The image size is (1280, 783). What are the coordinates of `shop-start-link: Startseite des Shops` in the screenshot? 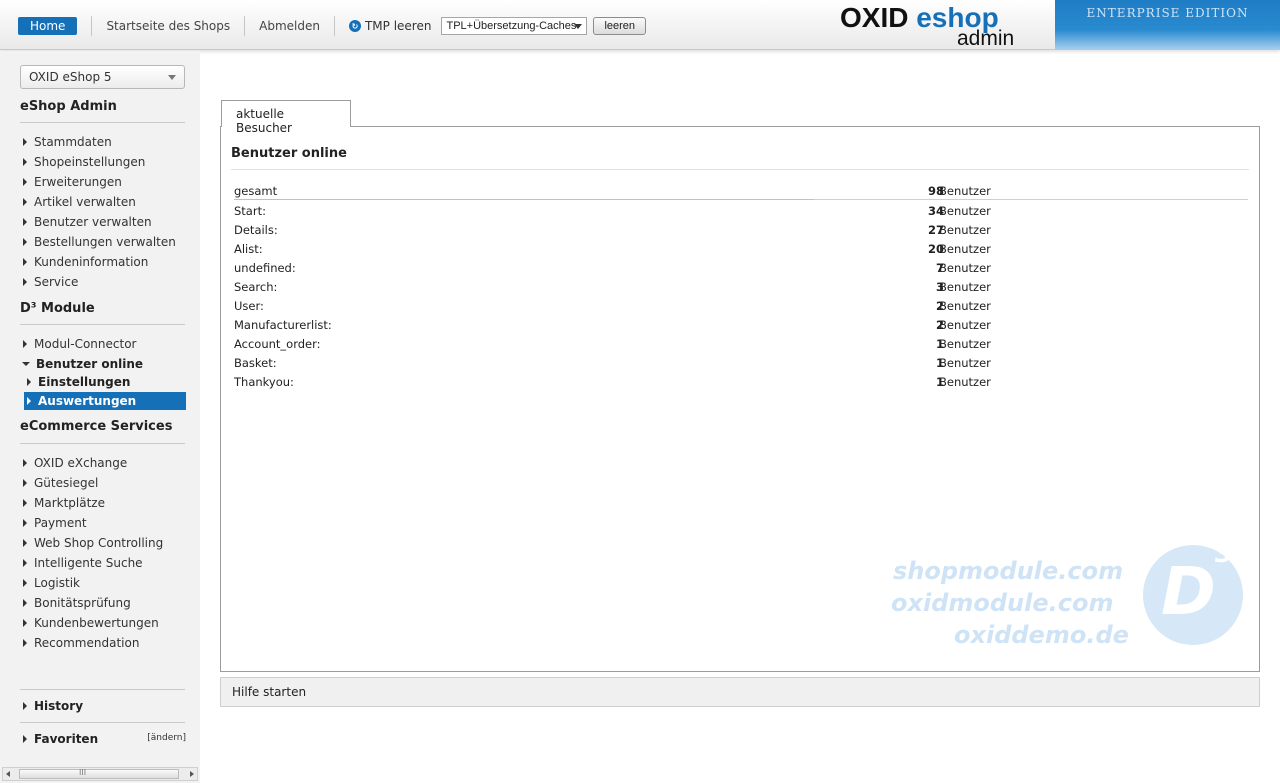 It's located at (168, 26).